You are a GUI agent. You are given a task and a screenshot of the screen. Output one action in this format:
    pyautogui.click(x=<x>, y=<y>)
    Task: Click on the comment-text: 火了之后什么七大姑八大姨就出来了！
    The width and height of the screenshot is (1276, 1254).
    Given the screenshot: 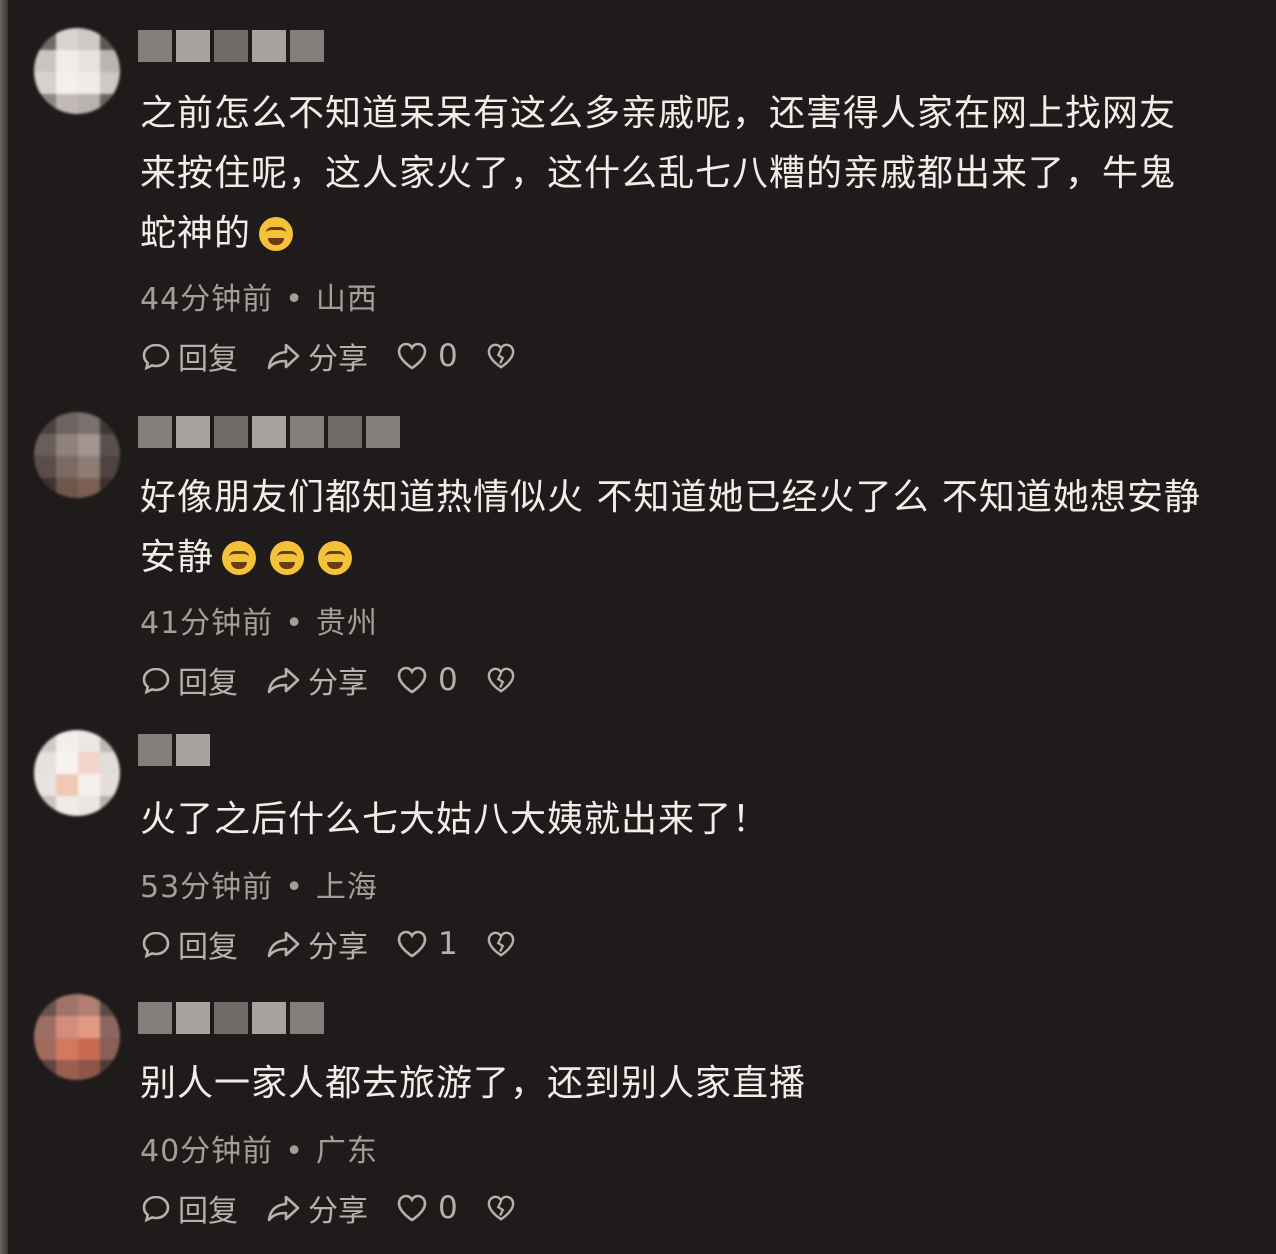 What is the action you would take?
    pyautogui.click(x=455, y=819)
    